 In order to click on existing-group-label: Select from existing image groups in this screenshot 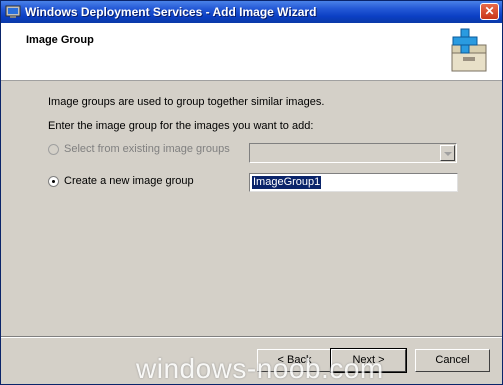, I will do `click(147, 149)`.